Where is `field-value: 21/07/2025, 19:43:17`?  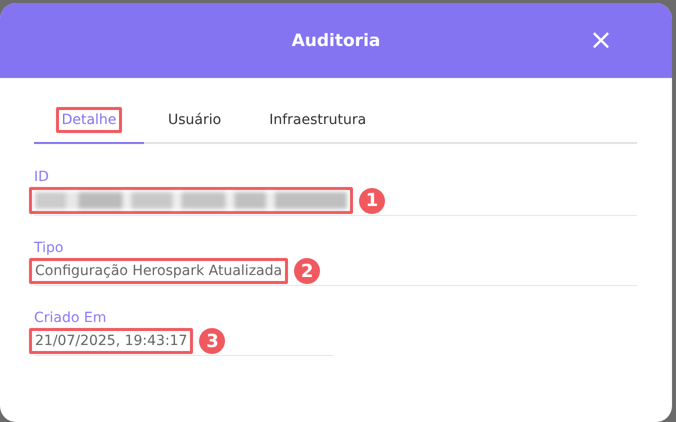
field-value: 21/07/2025, 19:43:17 is located at coordinates (111, 341).